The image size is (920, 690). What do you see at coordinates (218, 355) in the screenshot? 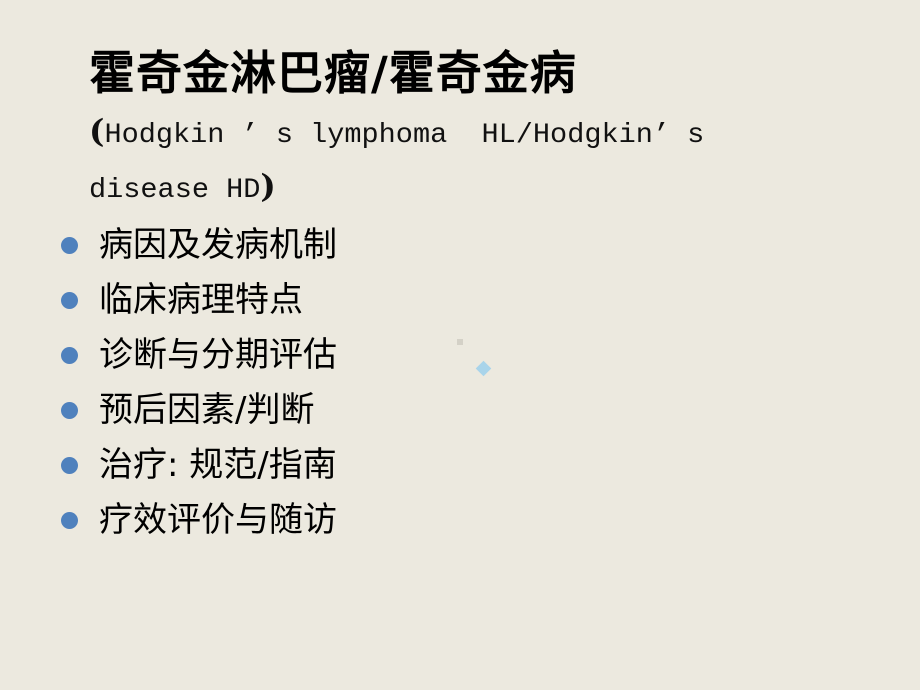
I see `bullet-text: 诊断与分期评估` at bounding box center [218, 355].